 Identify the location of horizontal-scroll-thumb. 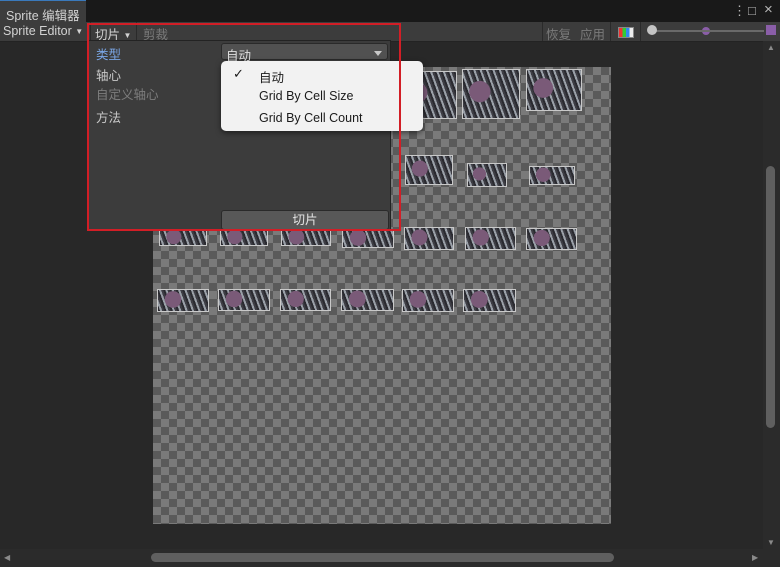
(382, 557).